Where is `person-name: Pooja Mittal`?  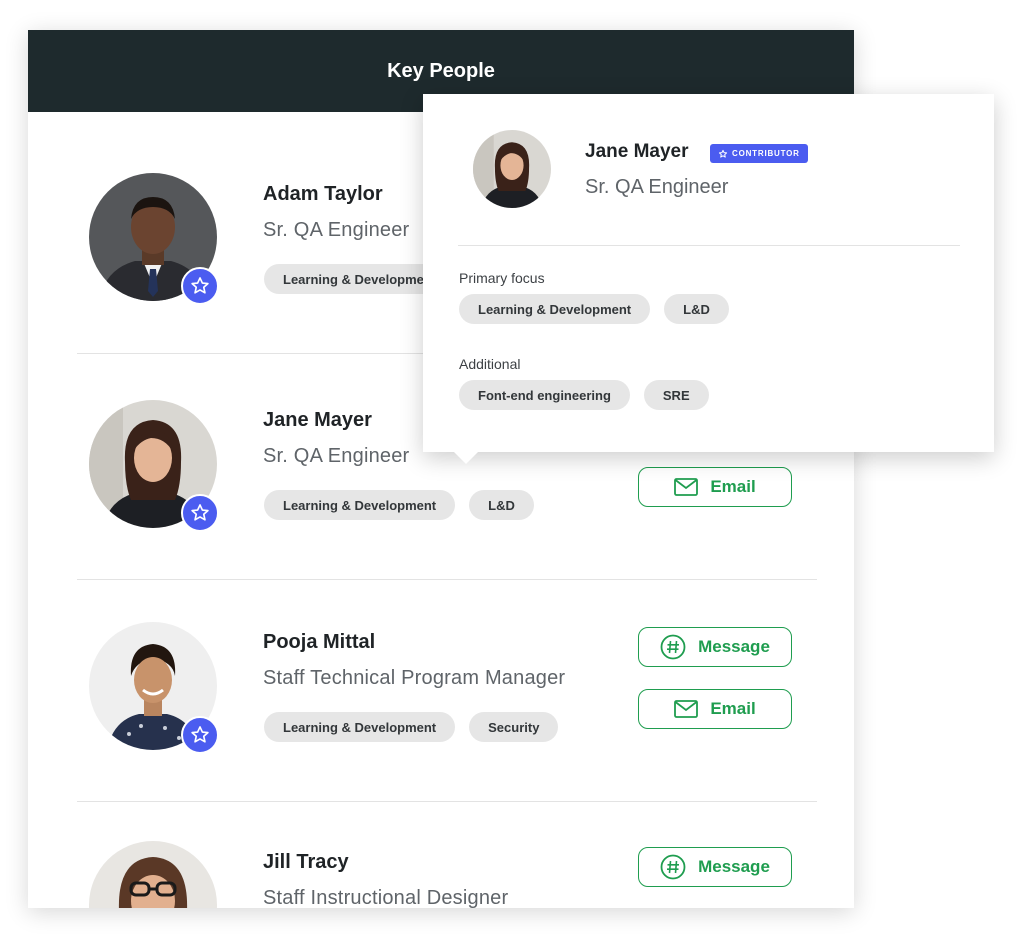
person-name: Pooja Mittal is located at coordinates (319, 642).